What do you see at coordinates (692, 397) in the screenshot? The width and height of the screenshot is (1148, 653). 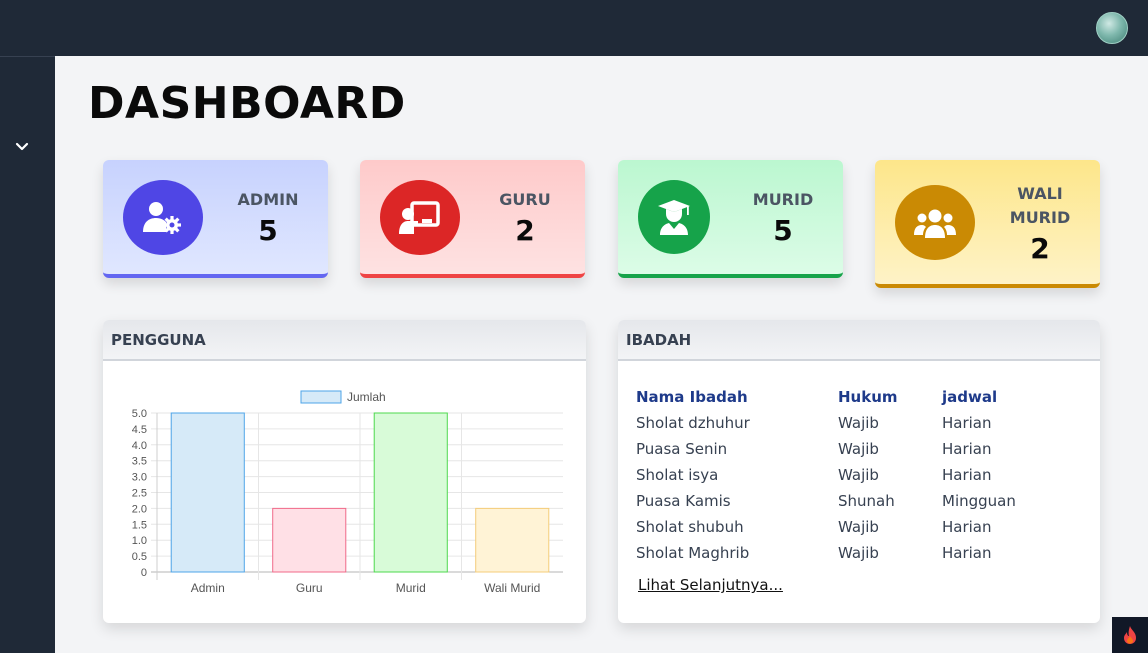 I see `column-header: Nama Ibadah` at bounding box center [692, 397].